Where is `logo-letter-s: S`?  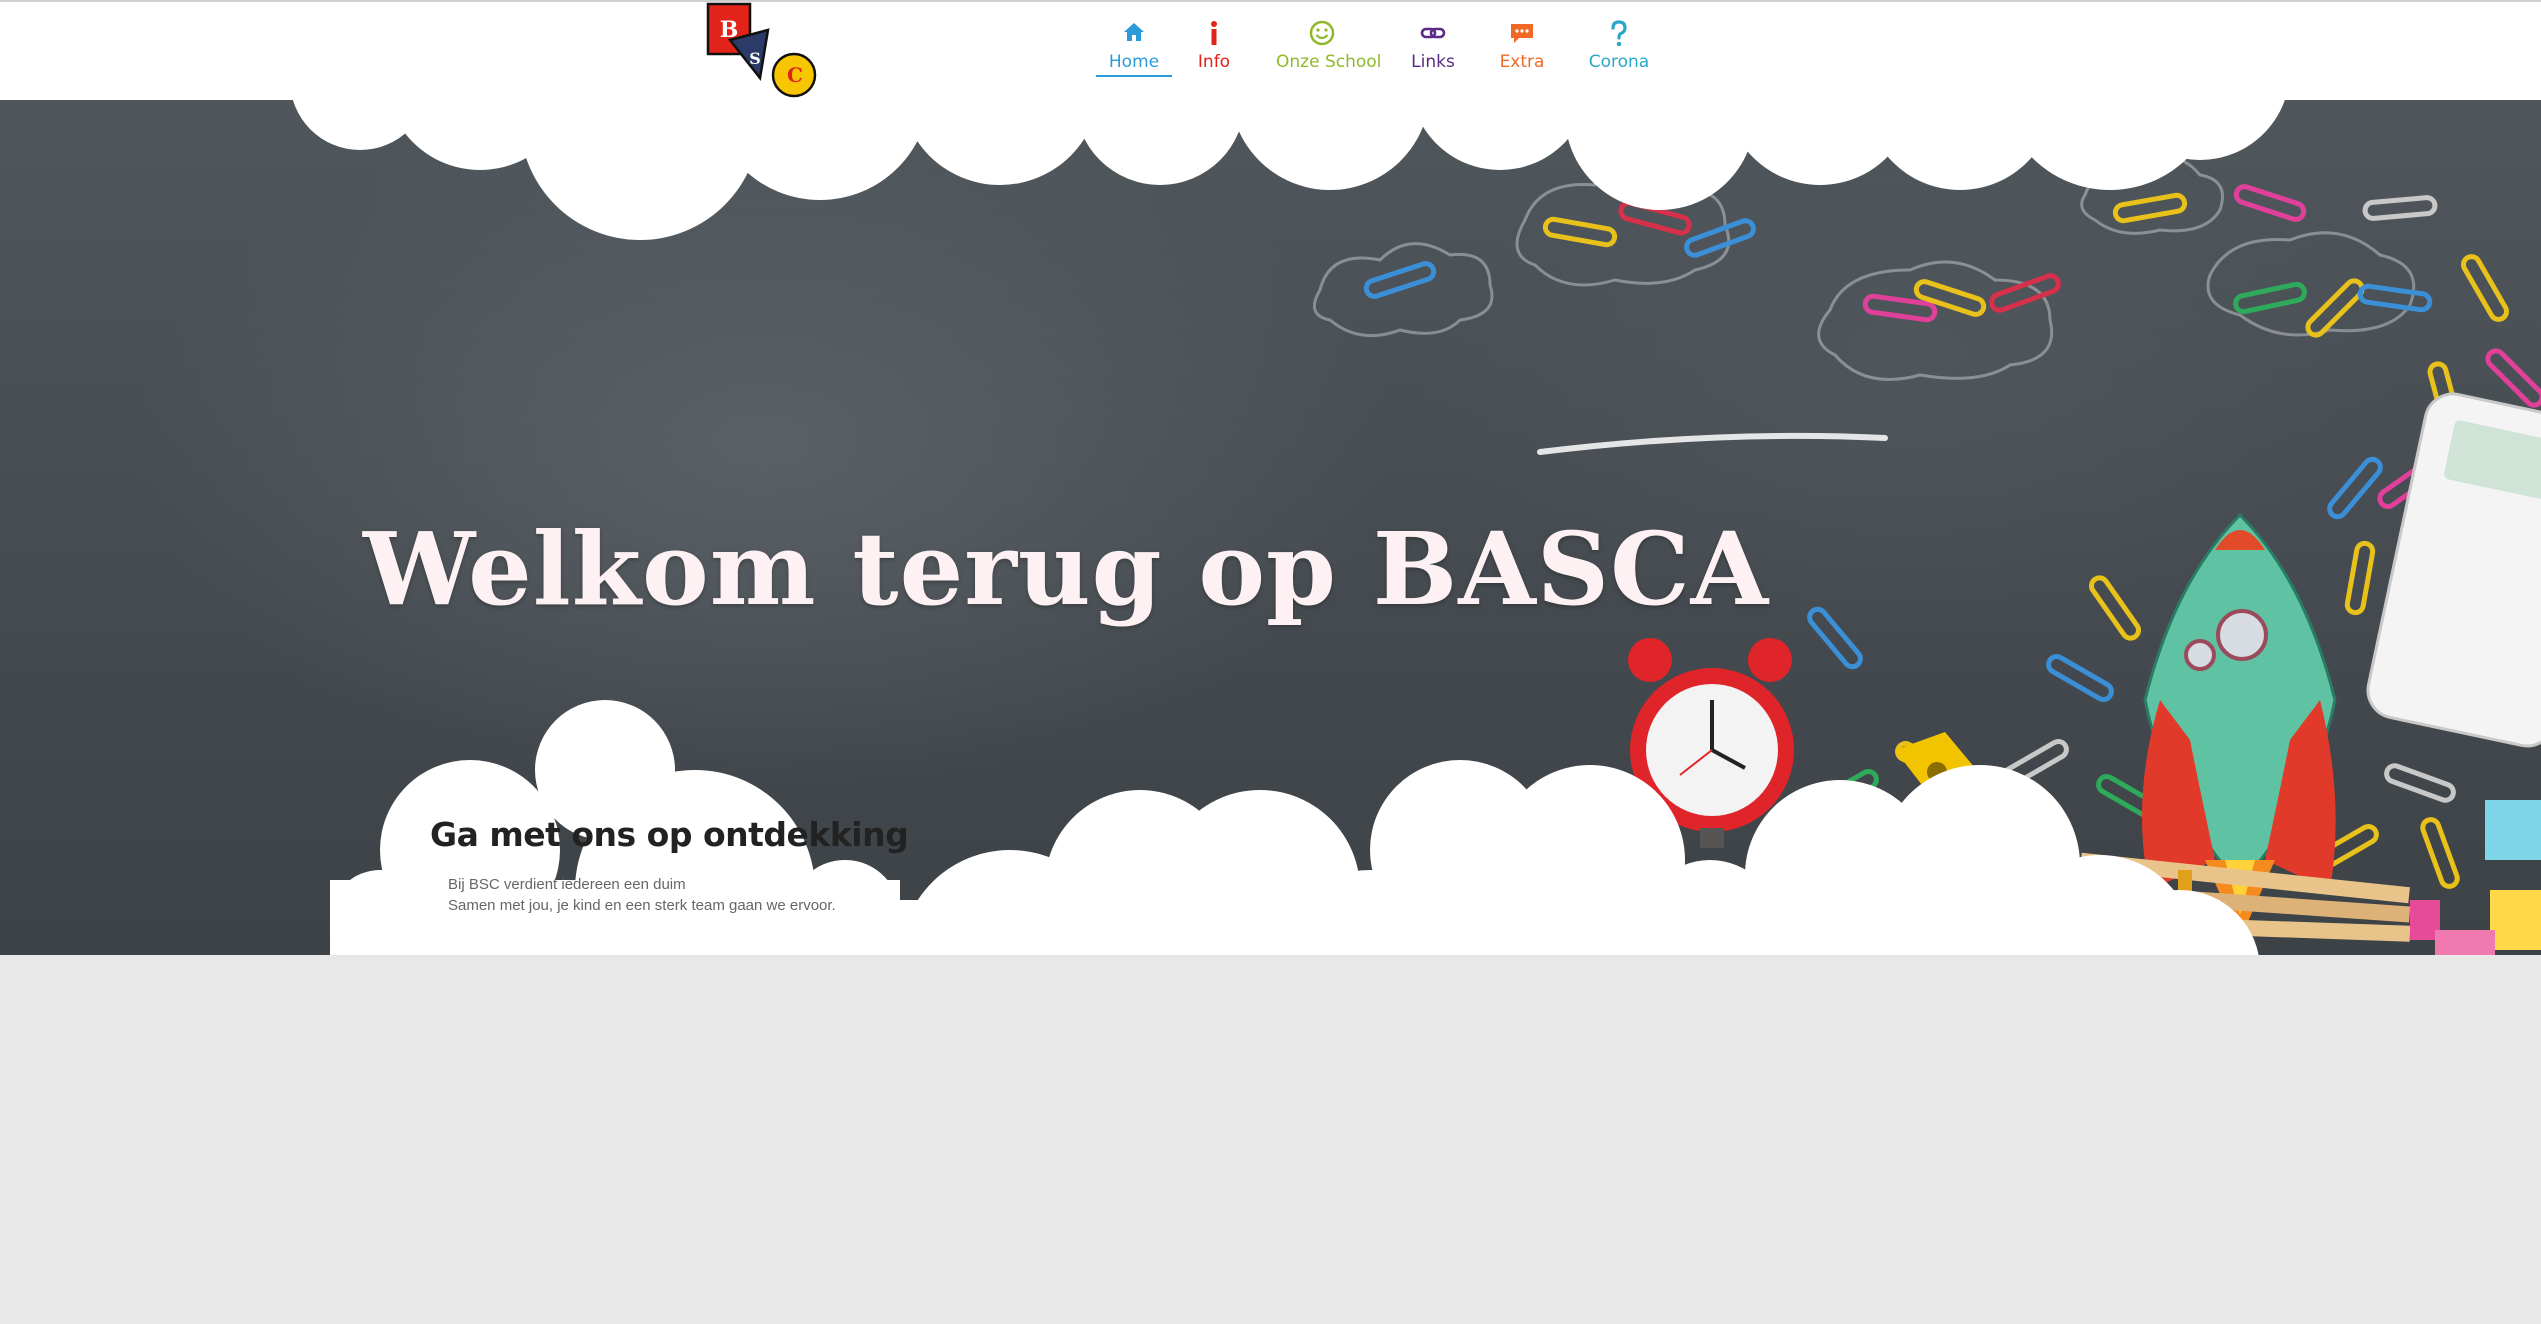 logo-letter-s: S is located at coordinates (755, 58).